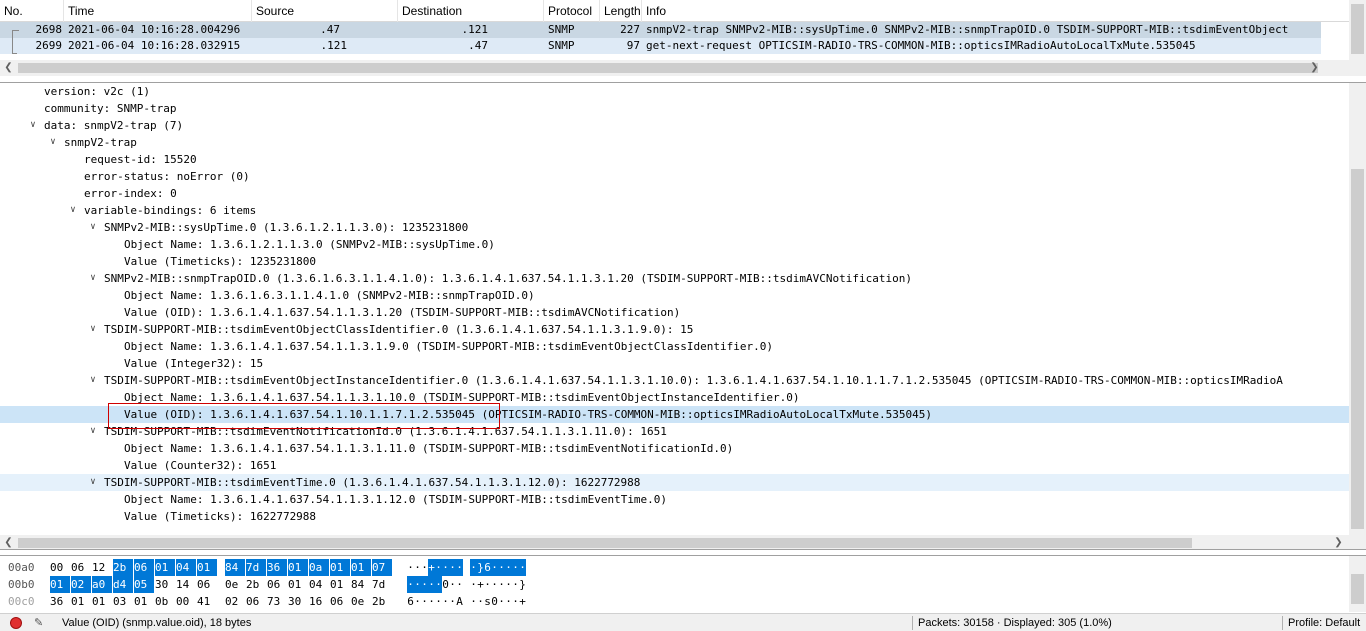  Describe the element at coordinates (487, 567) in the screenshot. I see `ascii-char: 6` at that location.